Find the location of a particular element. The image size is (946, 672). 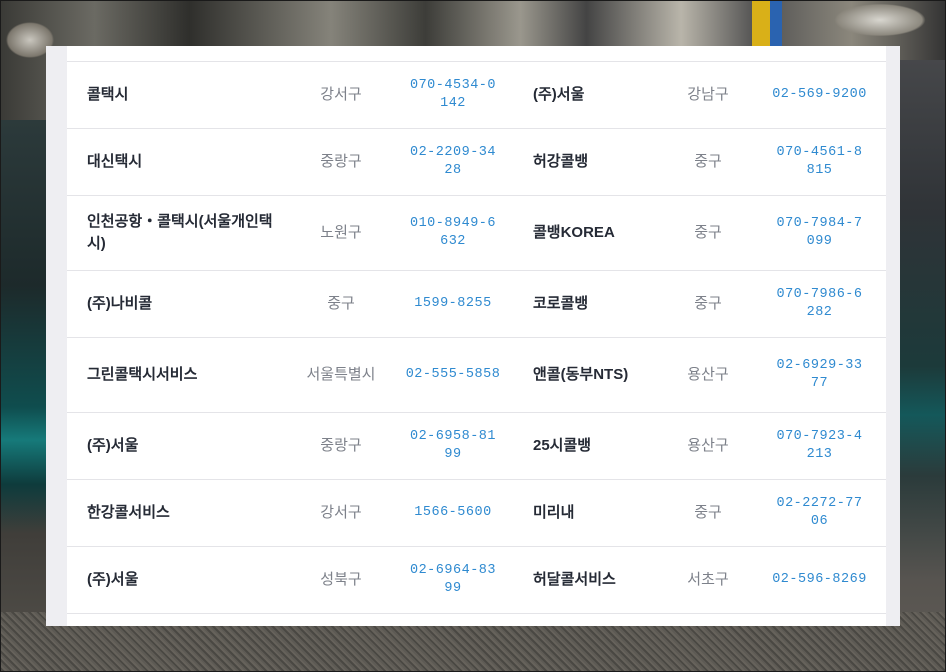

company-name: 콜뱅KOREA is located at coordinates (588, 233).